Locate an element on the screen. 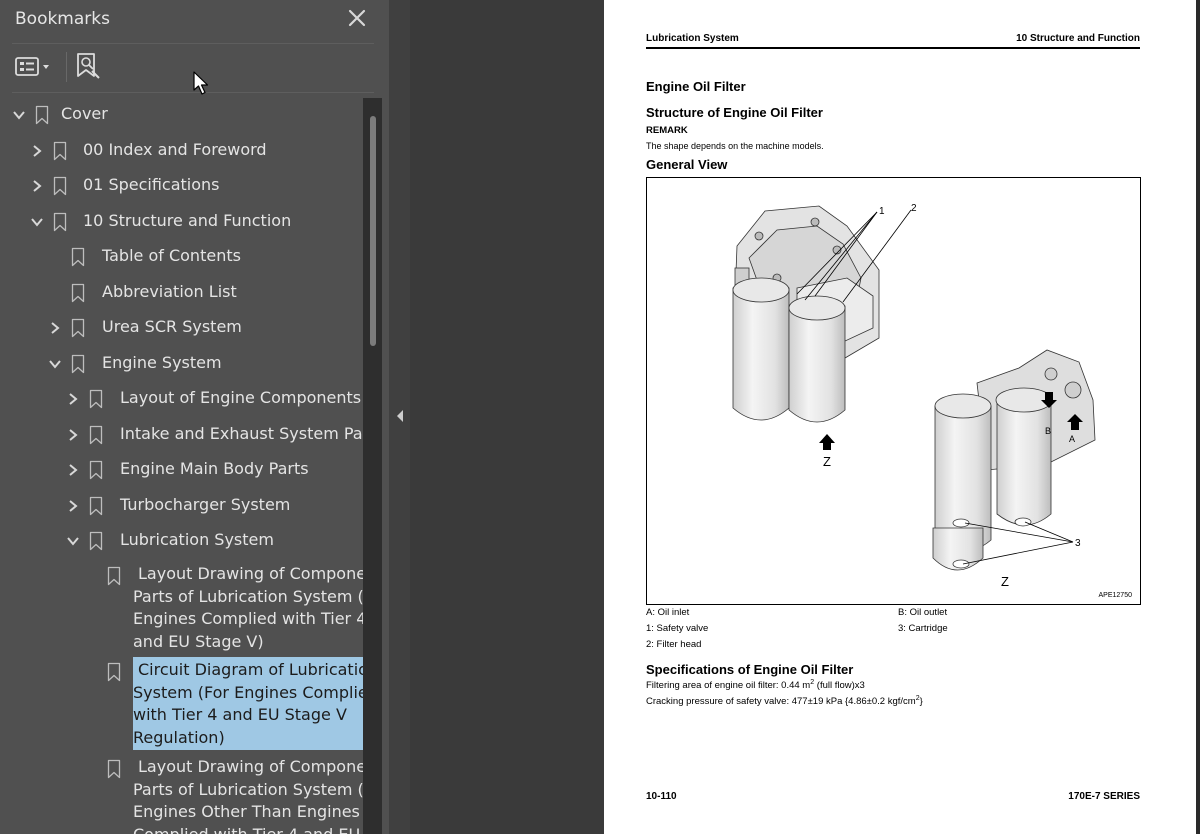 This screenshot has width=1200, height=834. bookmark-label-line: System (For Engines Complied is located at coordinates (248, 692).